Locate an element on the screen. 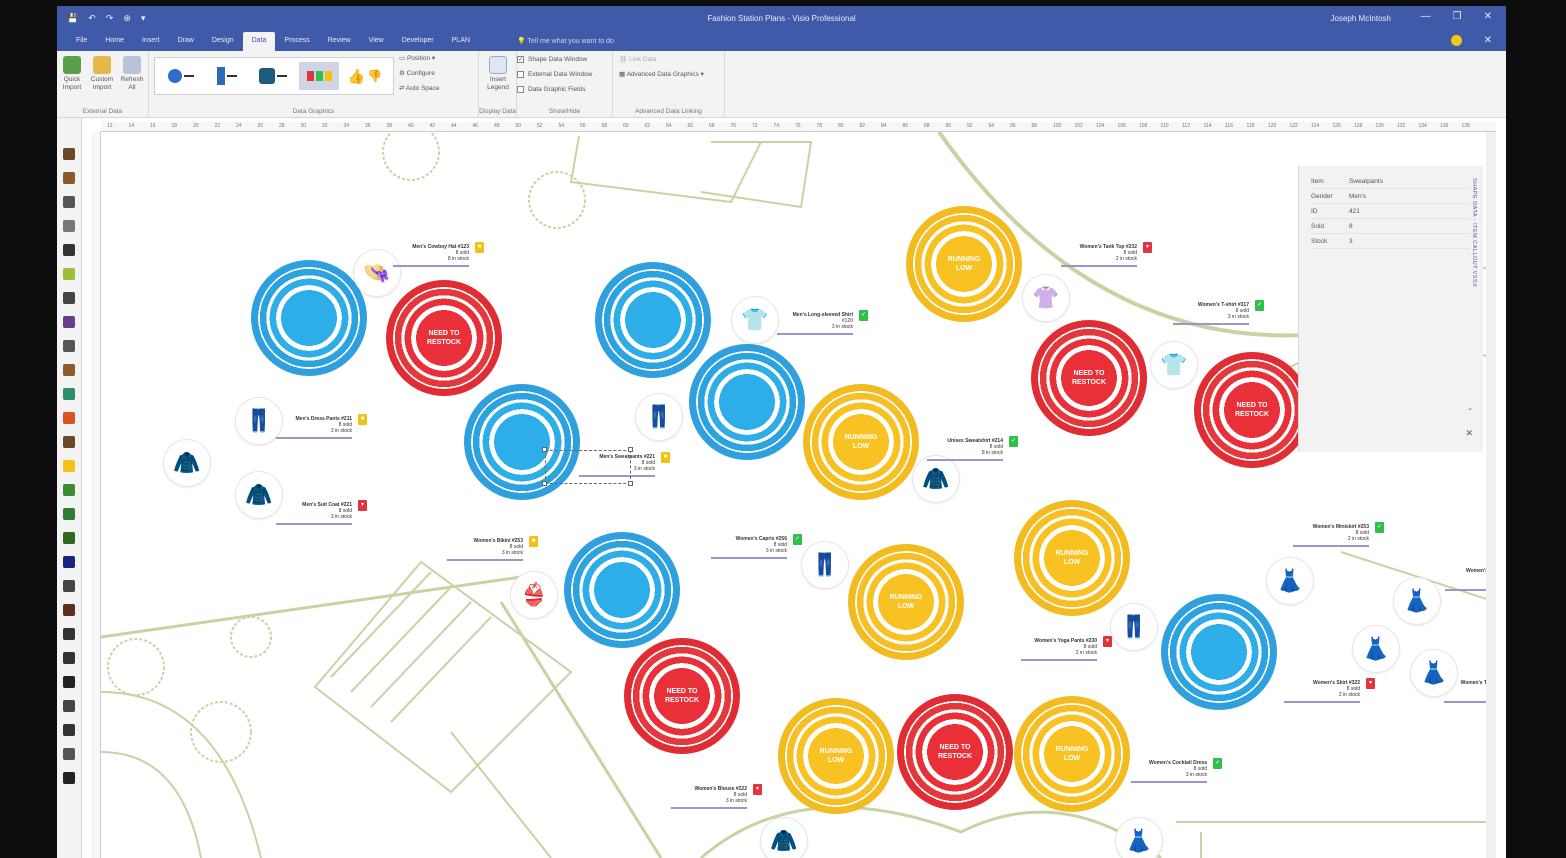  ruler-tick-label: 78 is located at coordinates (819, 126).